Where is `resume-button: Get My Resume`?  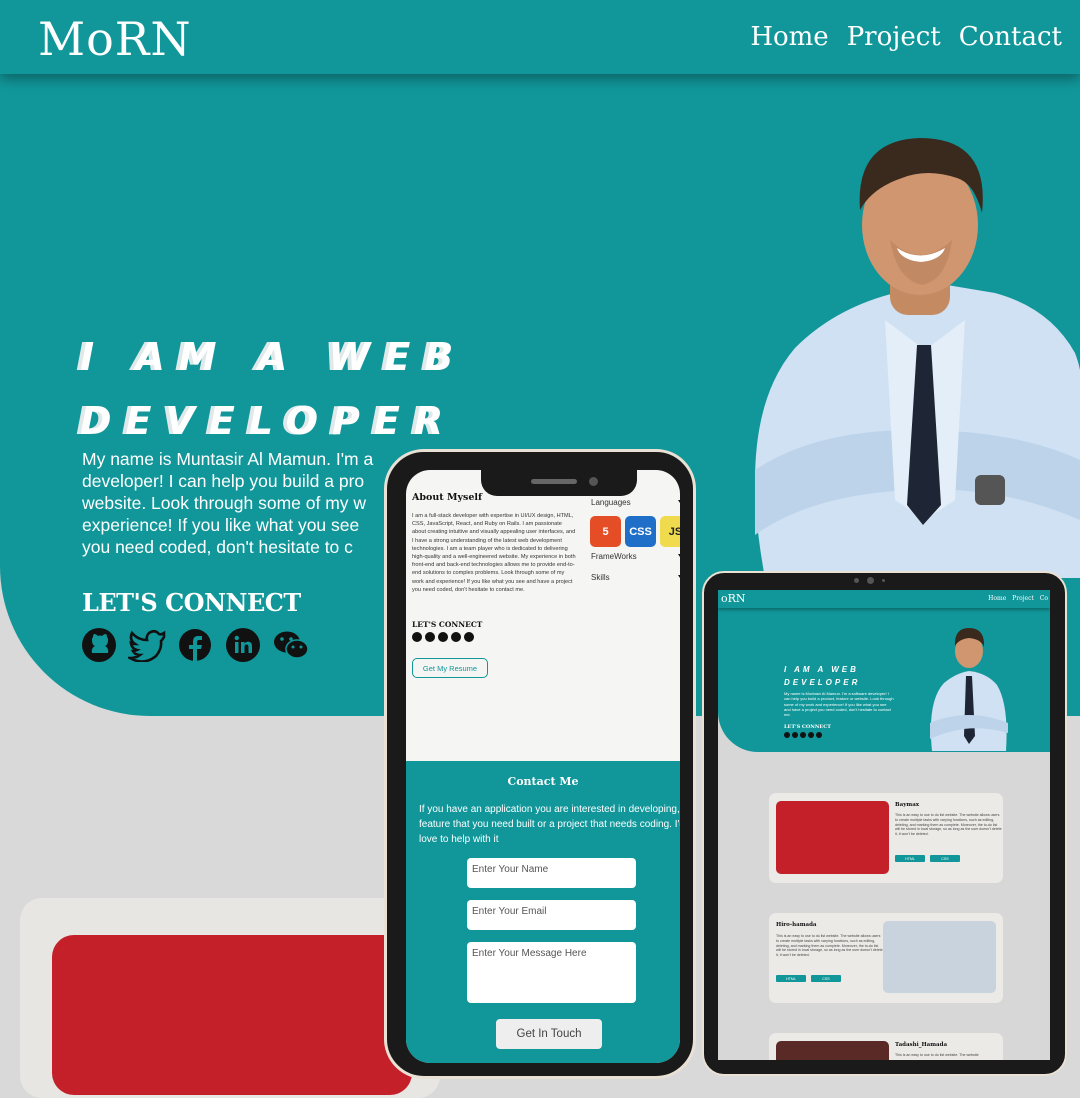 resume-button: Get My Resume is located at coordinates (450, 668).